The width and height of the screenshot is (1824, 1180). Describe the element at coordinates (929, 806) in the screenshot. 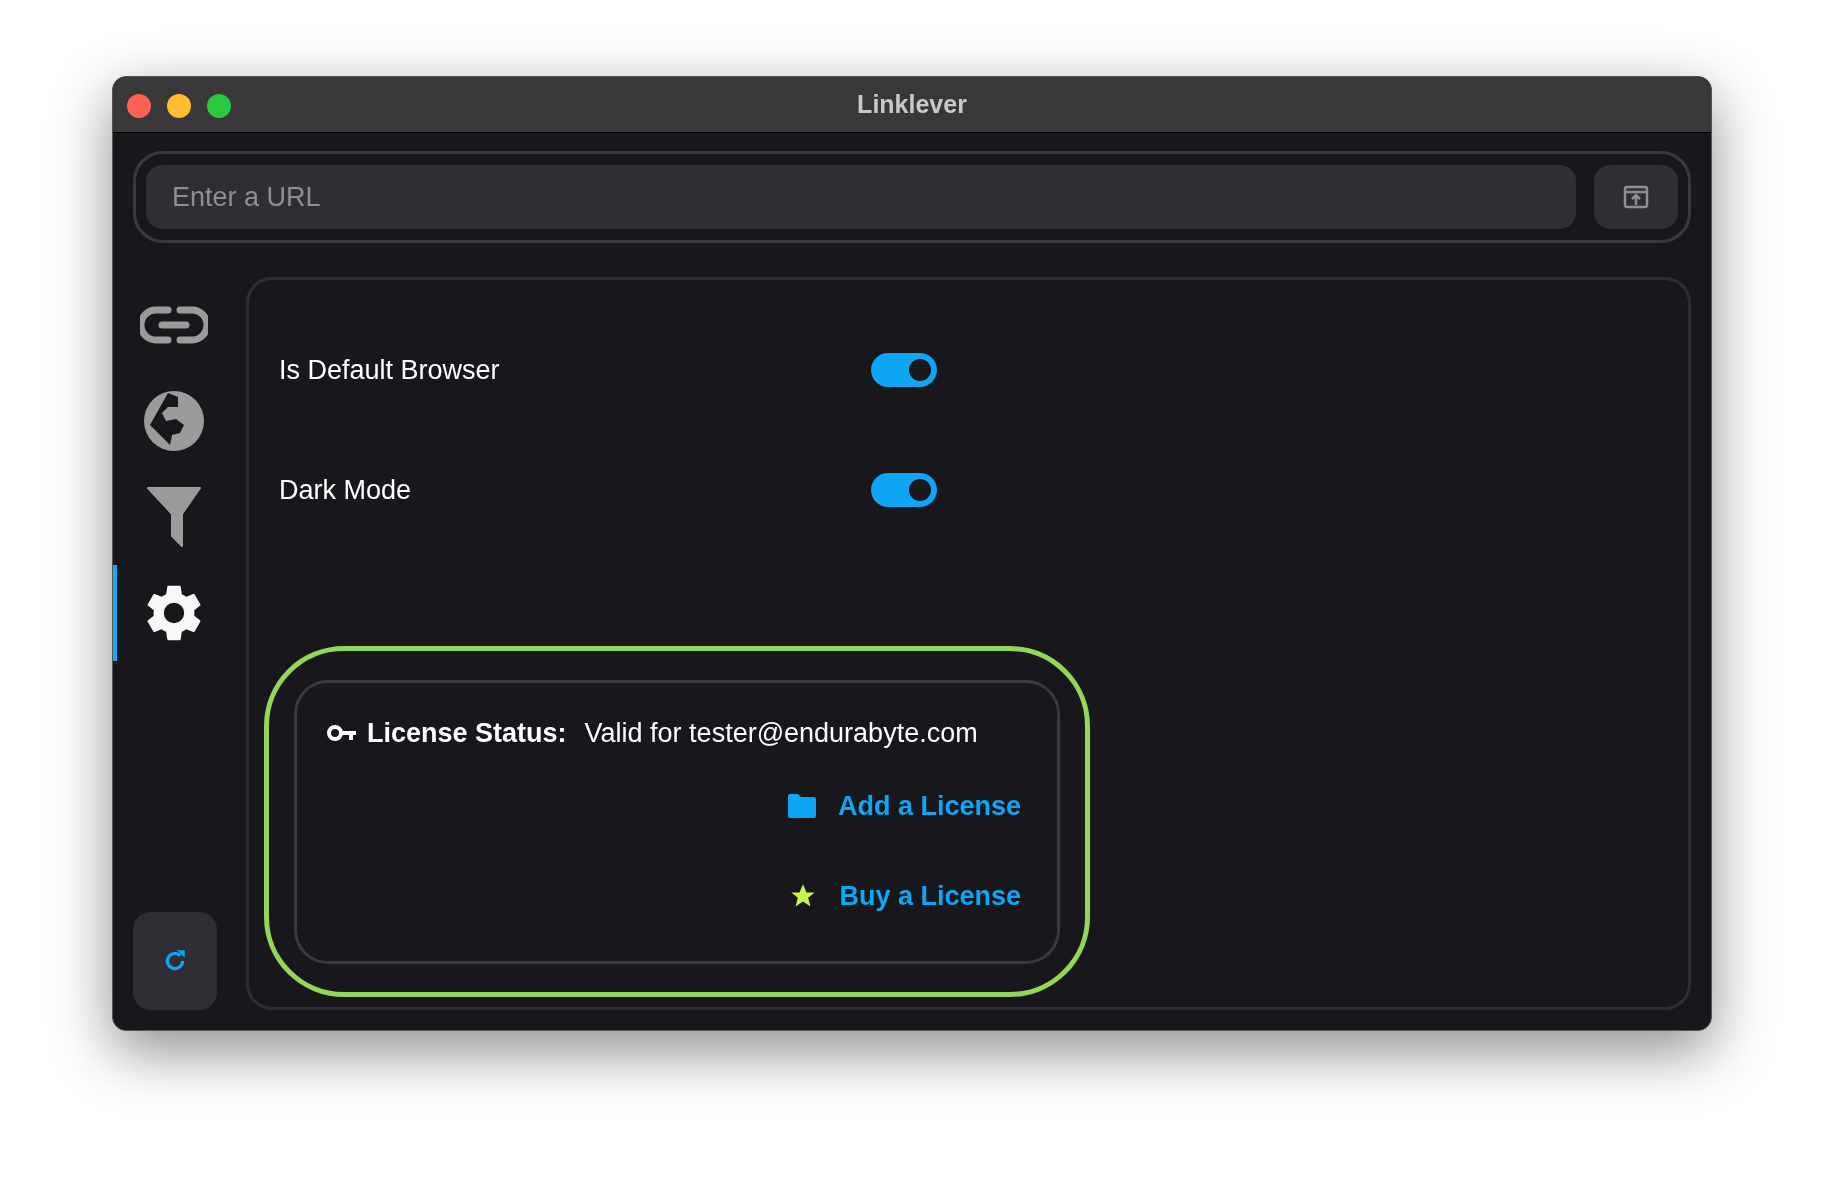

I see `license-link: Add a License` at that location.